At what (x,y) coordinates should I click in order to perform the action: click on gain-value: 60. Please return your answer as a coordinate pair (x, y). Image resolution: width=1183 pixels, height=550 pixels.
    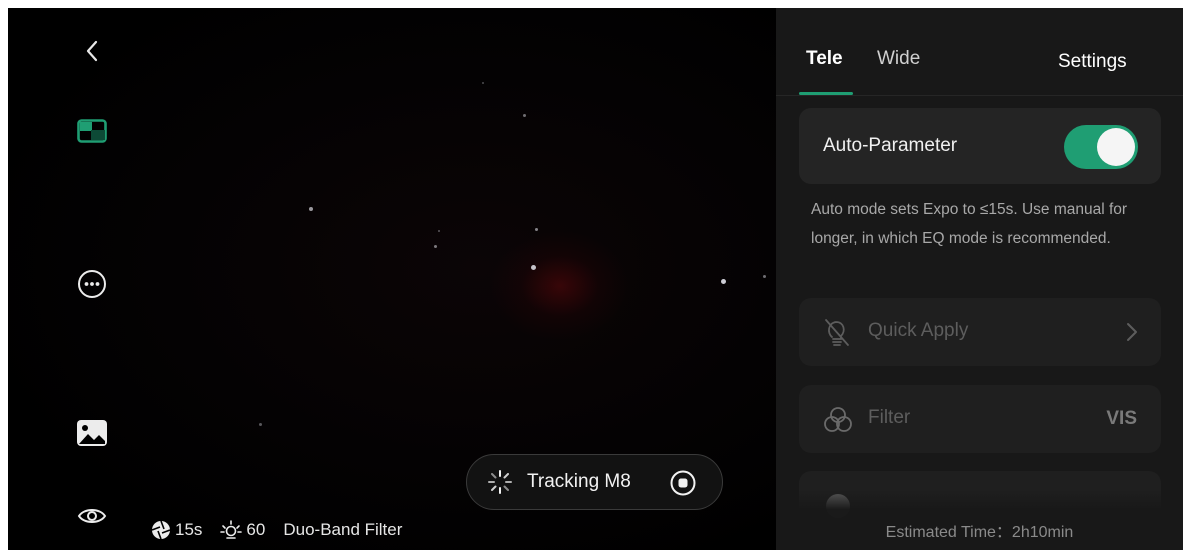
    Looking at the image, I should click on (256, 529).